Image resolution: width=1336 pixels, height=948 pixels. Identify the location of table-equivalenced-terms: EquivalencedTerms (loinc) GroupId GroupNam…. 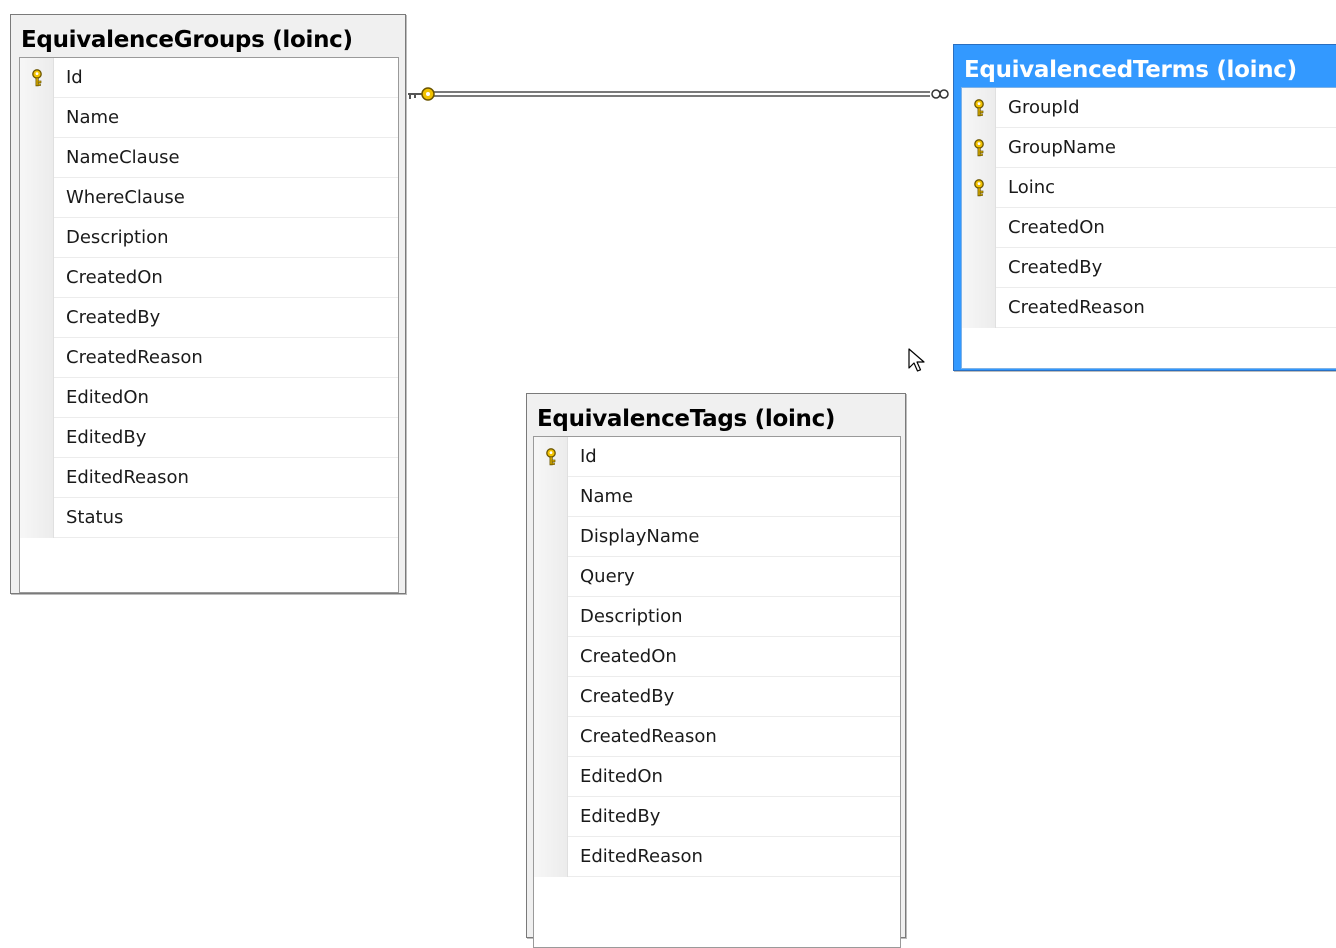
(1144, 207).